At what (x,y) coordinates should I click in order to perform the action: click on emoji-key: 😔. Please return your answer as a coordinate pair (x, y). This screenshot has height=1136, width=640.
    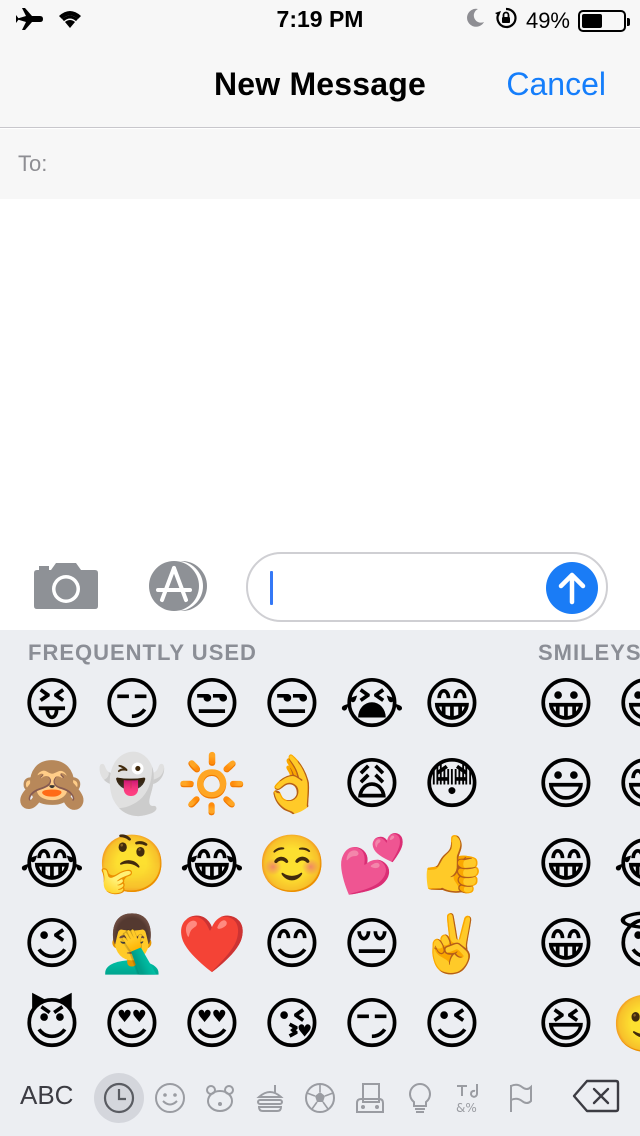
    Looking at the image, I should click on (372, 944).